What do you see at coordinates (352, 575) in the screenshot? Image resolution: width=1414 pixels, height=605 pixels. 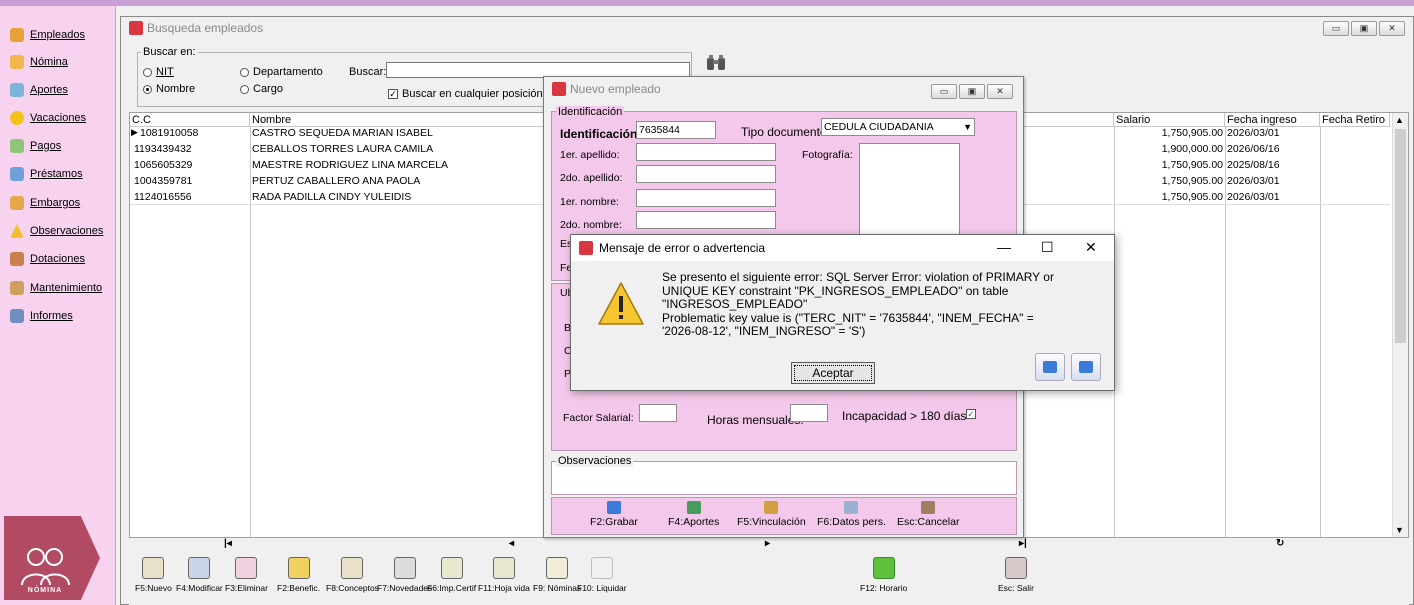 I see `conceptos-button: F8:Conceptos` at bounding box center [352, 575].